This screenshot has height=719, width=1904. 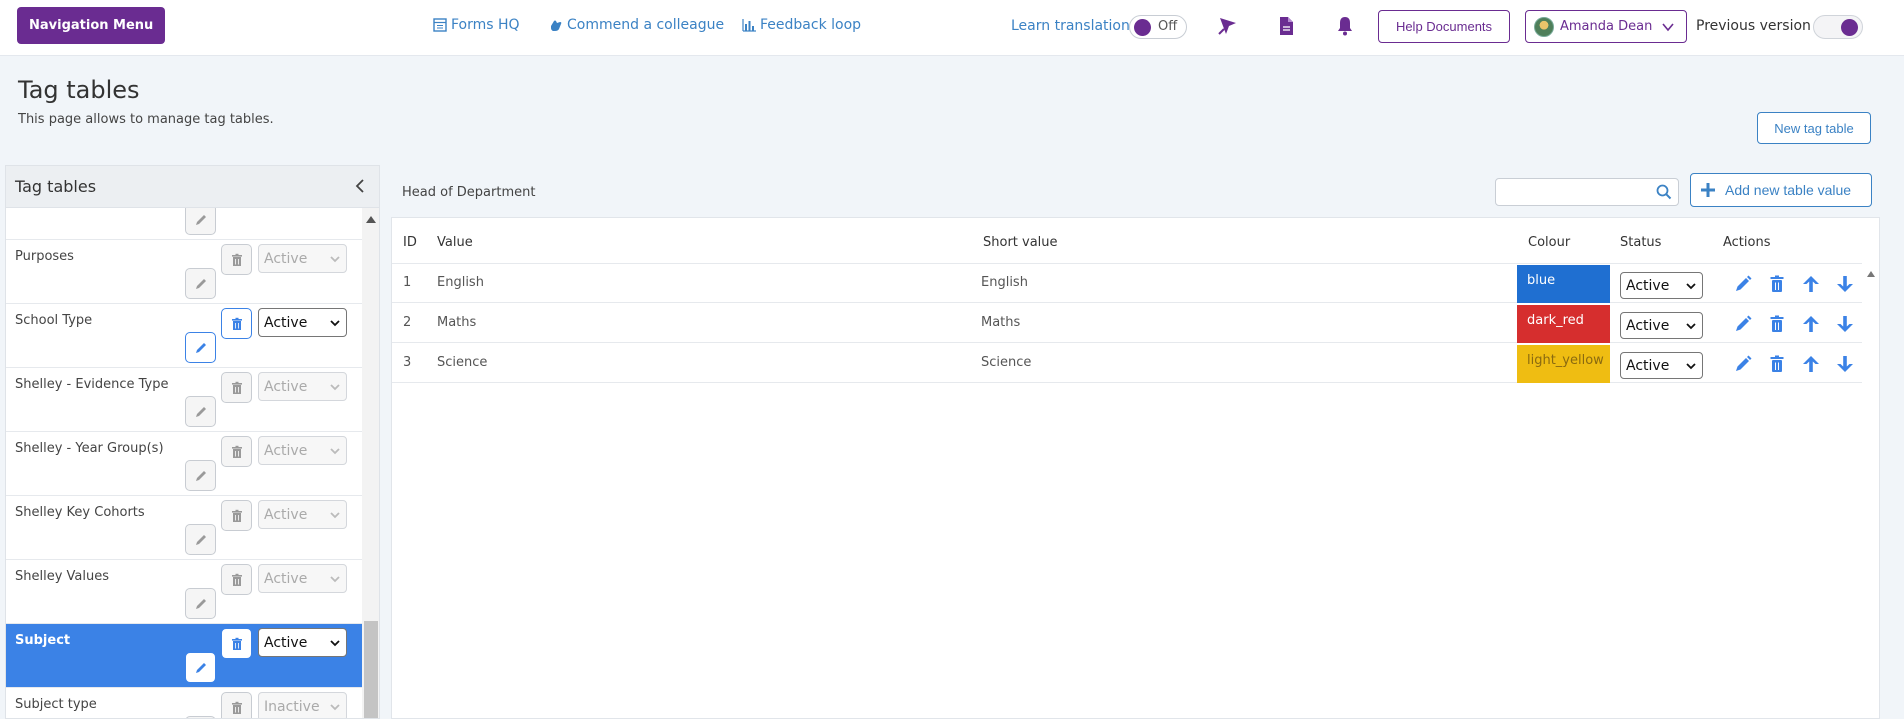 I want to click on bell-icon, so click(x=1345, y=26).